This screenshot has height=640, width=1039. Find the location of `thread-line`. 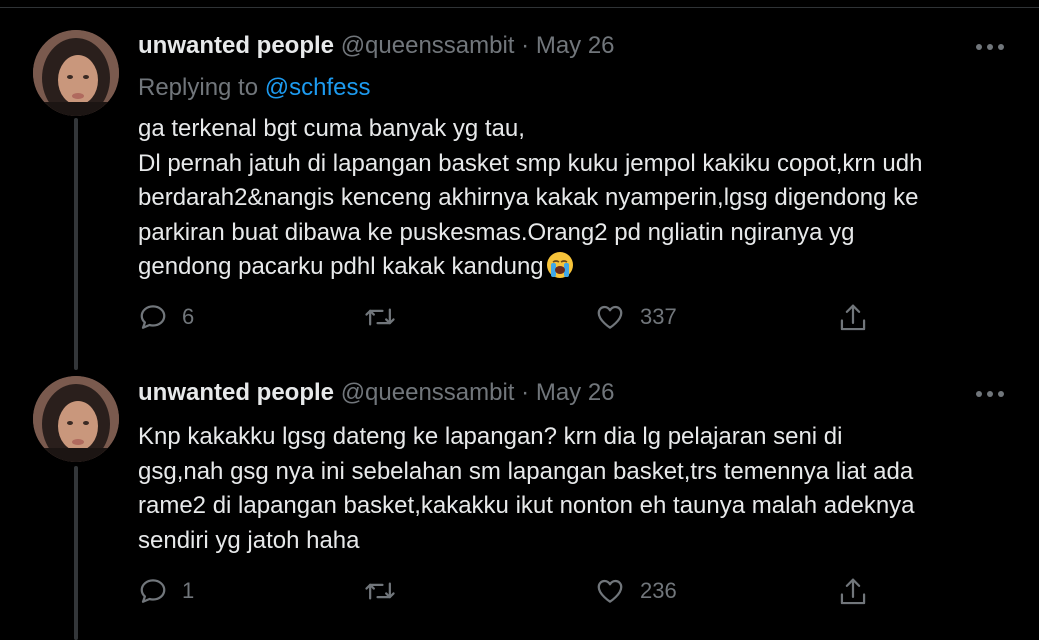

thread-line is located at coordinates (76, 553).